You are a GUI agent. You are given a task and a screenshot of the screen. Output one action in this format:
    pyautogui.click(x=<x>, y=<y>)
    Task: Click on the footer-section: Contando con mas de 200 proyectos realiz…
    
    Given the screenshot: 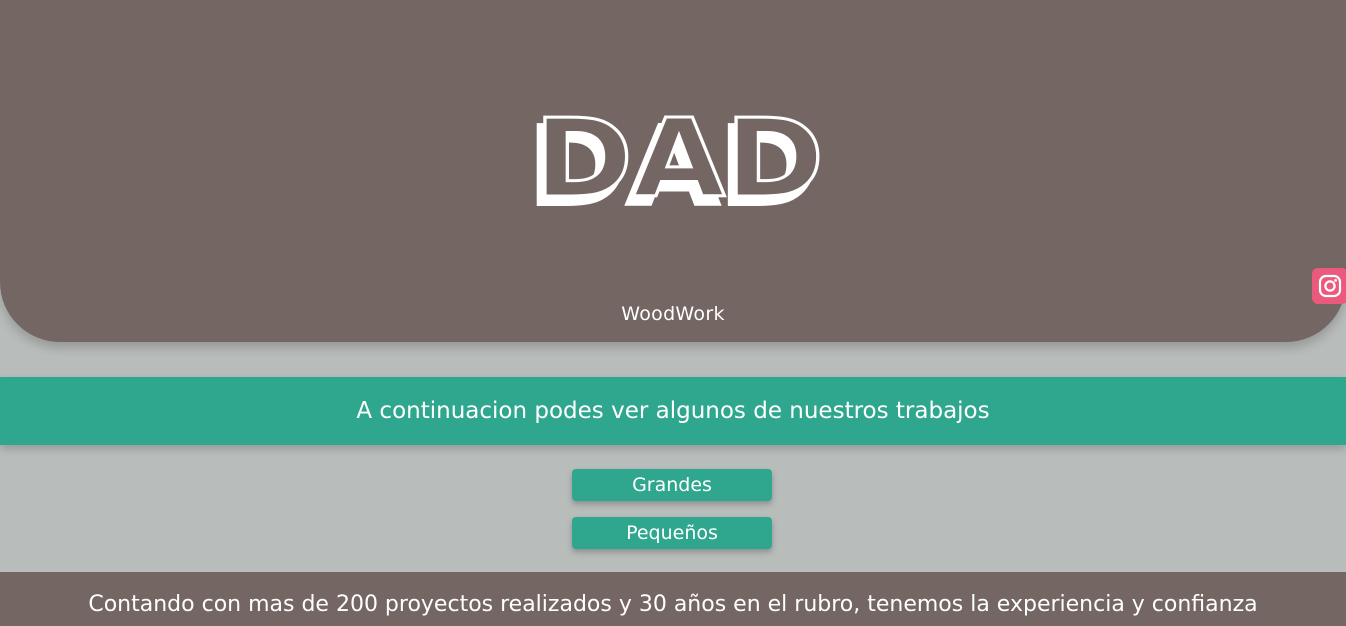 What is the action you would take?
    pyautogui.click(x=673, y=599)
    